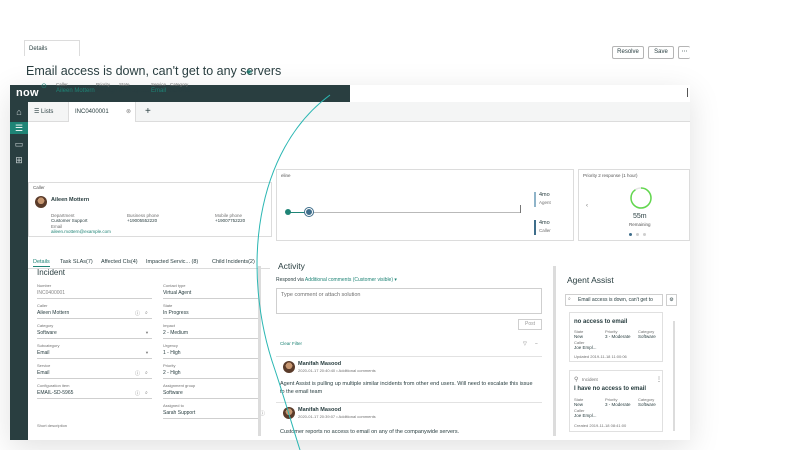 The height and width of the screenshot is (450, 800). Describe the element at coordinates (520, 93) in the screenshot. I see `top-nav-right` at that location.